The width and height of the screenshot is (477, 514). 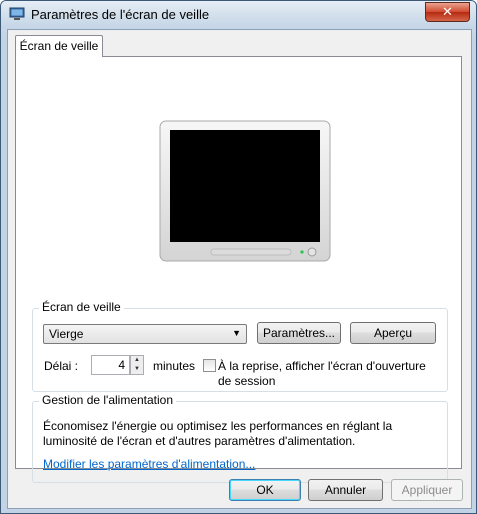 What do you see at coordinates (59, 46) in the screenshot?
I see `tab-screensaver: Écran de veille` at bounding box center [59, 46].